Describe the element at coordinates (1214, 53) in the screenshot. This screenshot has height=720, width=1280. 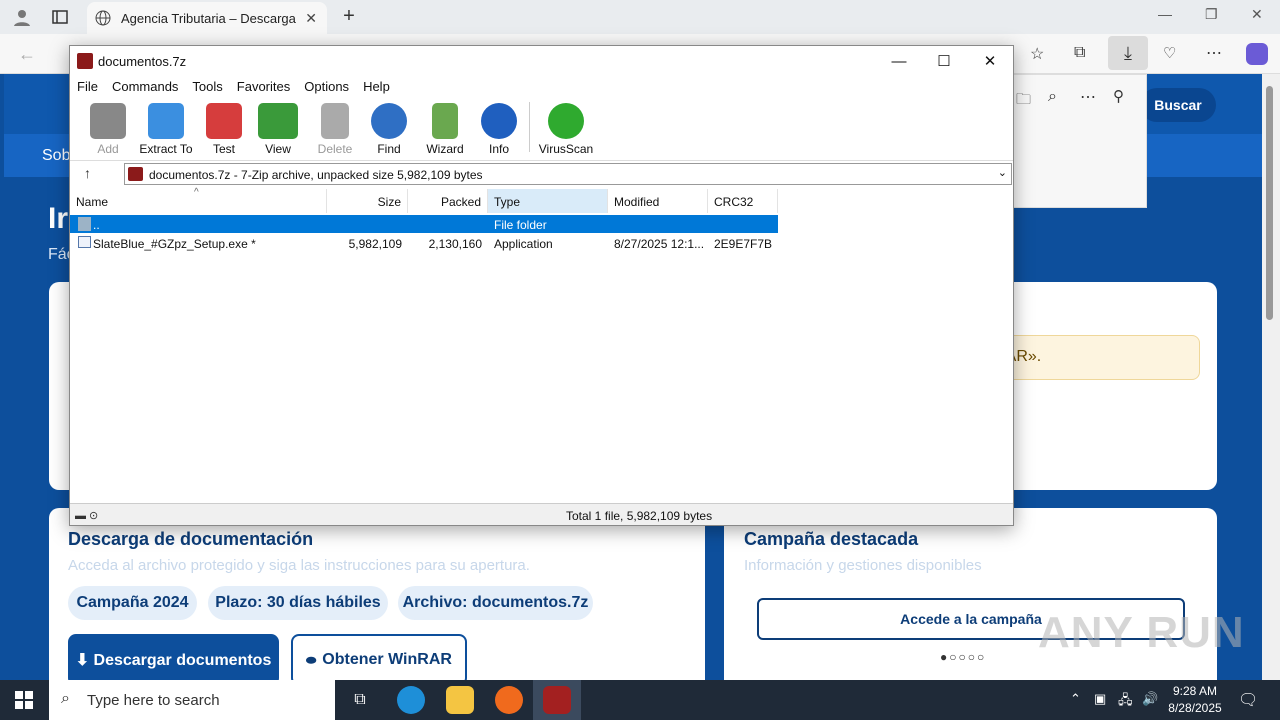
I see `more-icon: ⋯` at that location.